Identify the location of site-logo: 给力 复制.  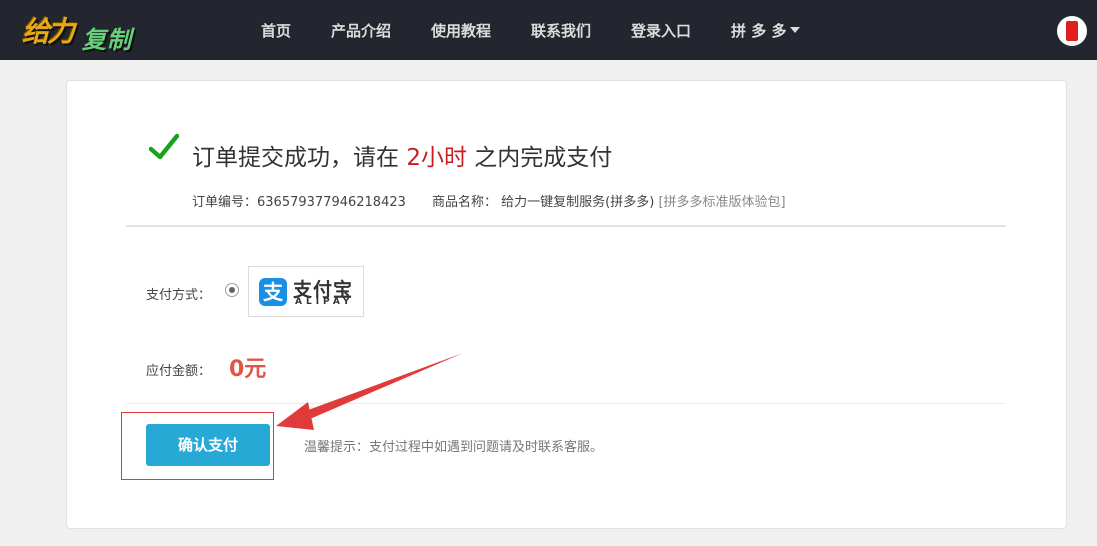
(83, 31).